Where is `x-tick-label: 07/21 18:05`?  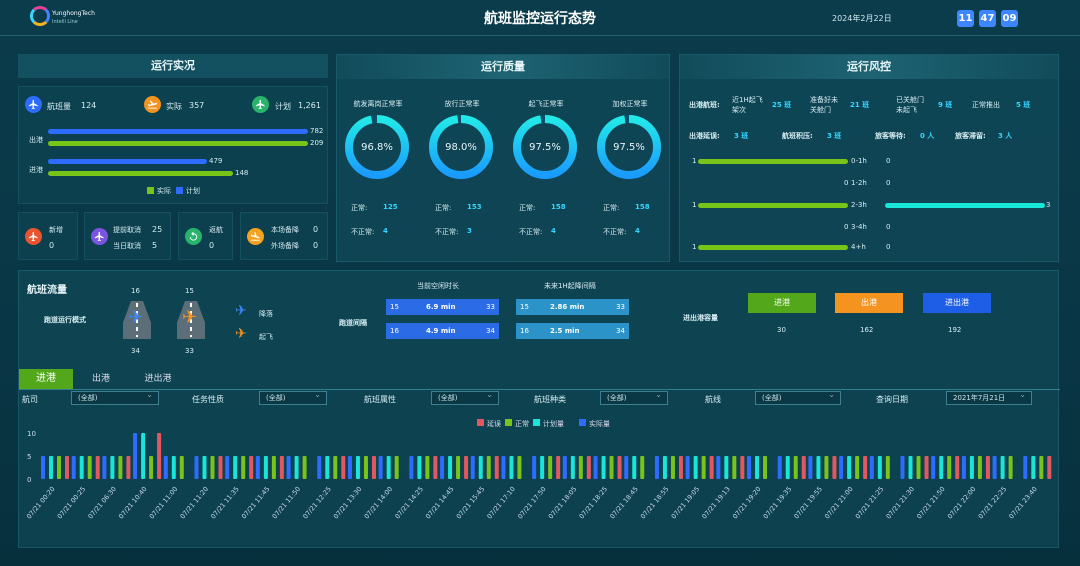 x-tick-label: 07/21 18:05 is located at coordinates (563, 502).